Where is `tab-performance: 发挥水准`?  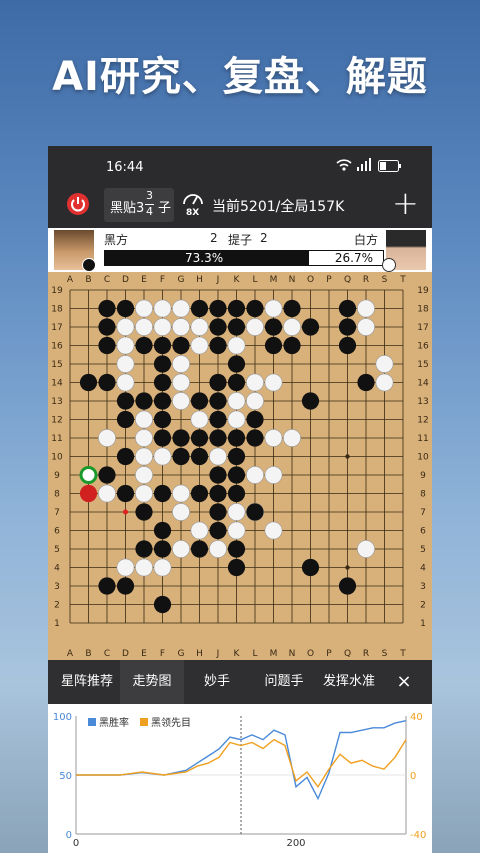 tab-performance: 发挥水准 is located at coordinates (349, 682).